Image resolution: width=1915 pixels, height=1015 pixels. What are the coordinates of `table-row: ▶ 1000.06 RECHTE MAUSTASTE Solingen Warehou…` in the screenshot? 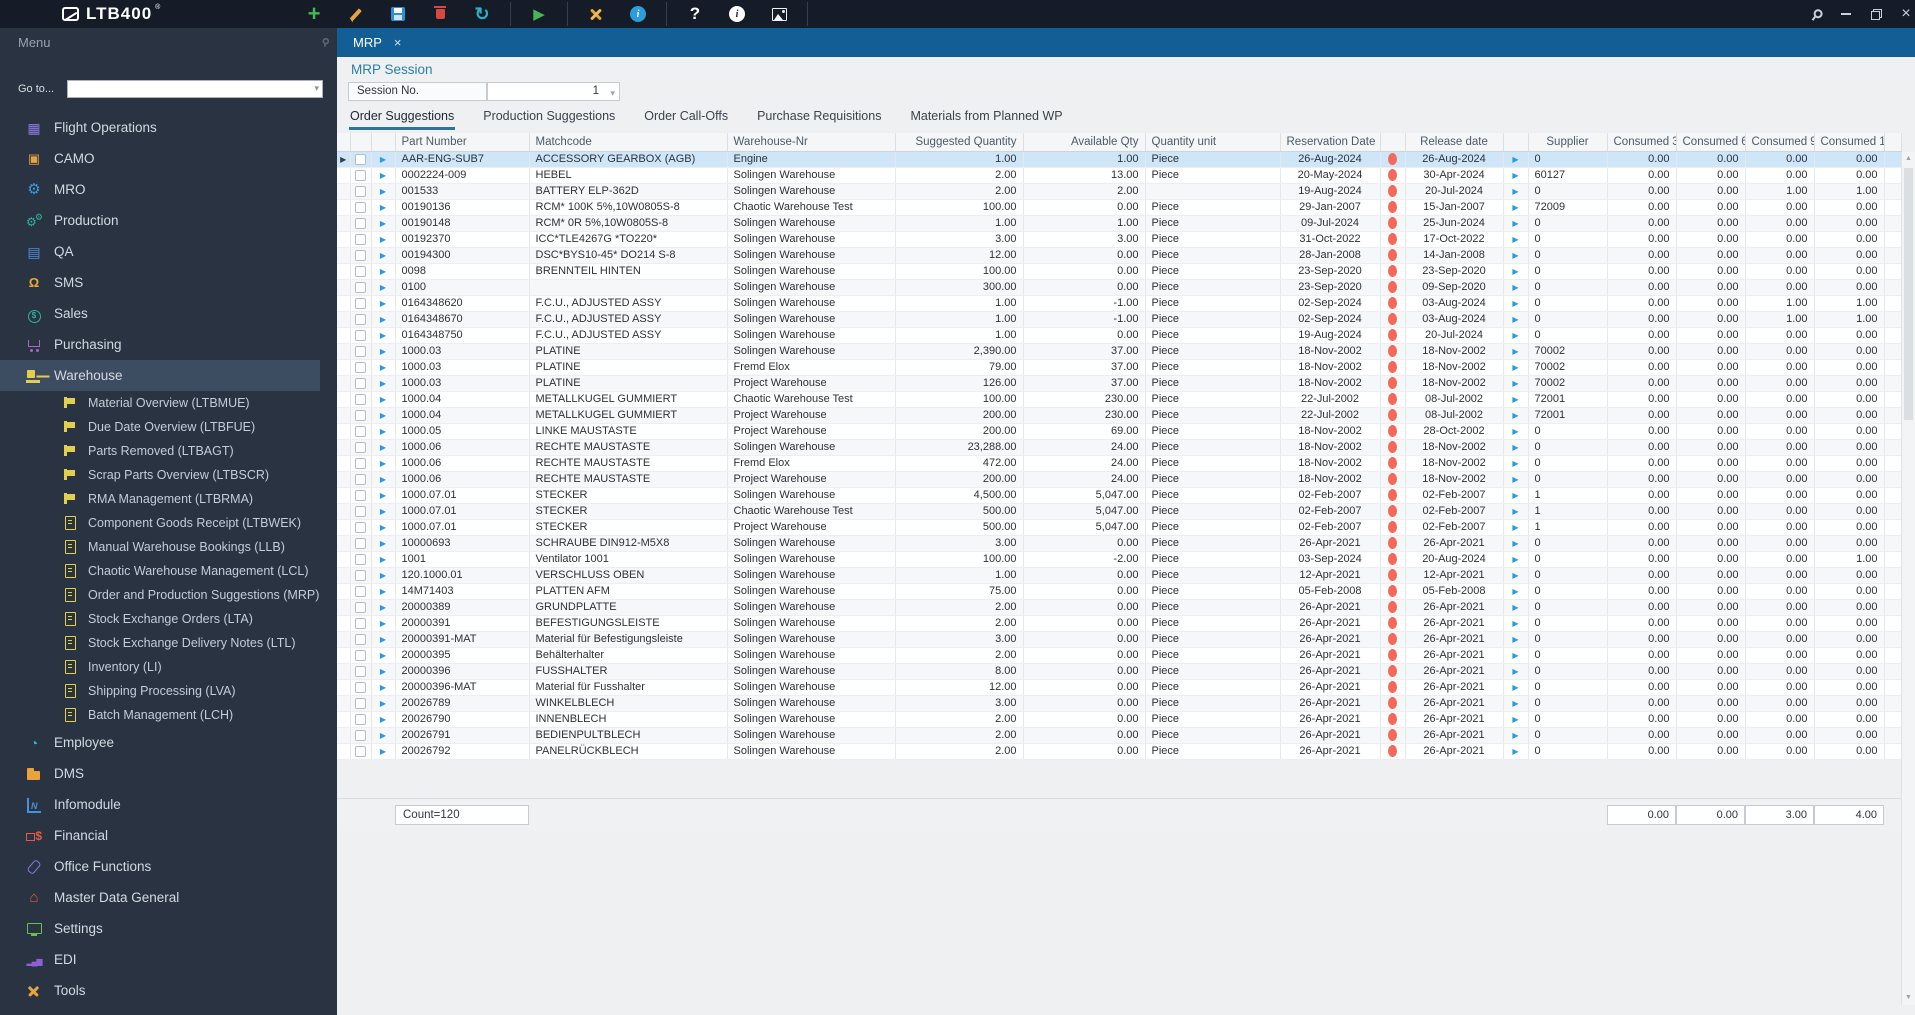 It's located at (1119, 447).